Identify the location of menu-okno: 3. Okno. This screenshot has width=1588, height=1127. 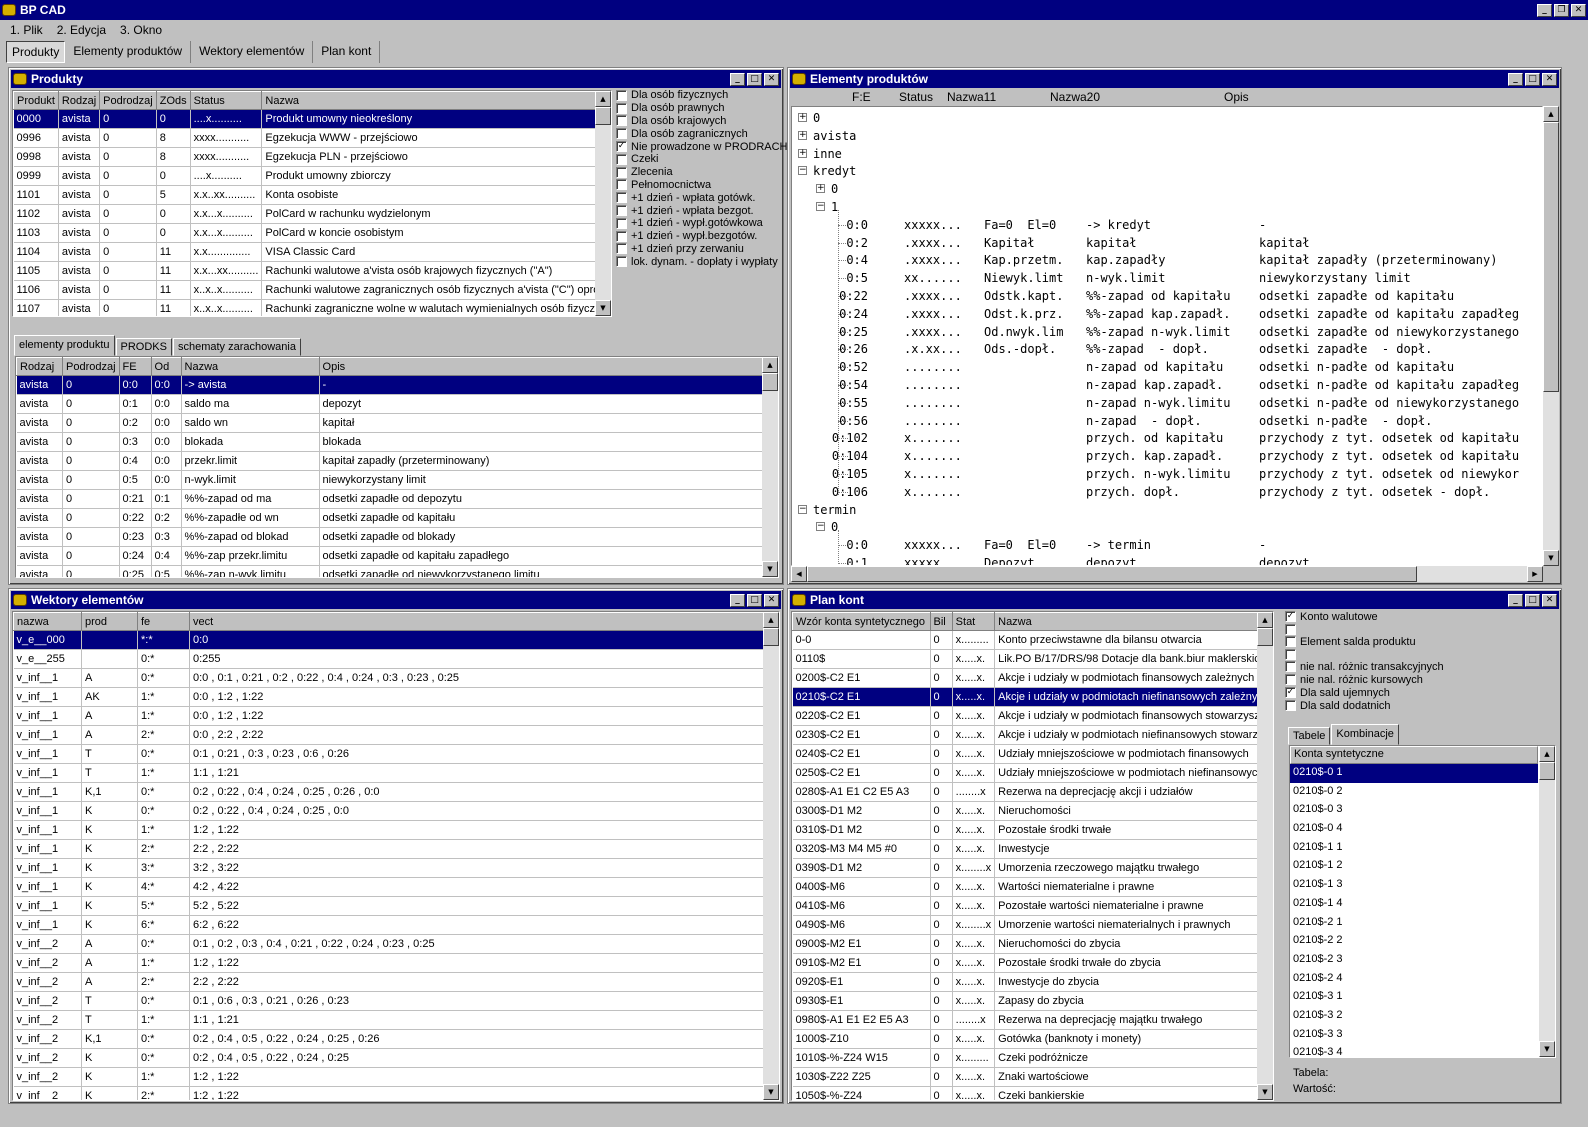
(141, 31).